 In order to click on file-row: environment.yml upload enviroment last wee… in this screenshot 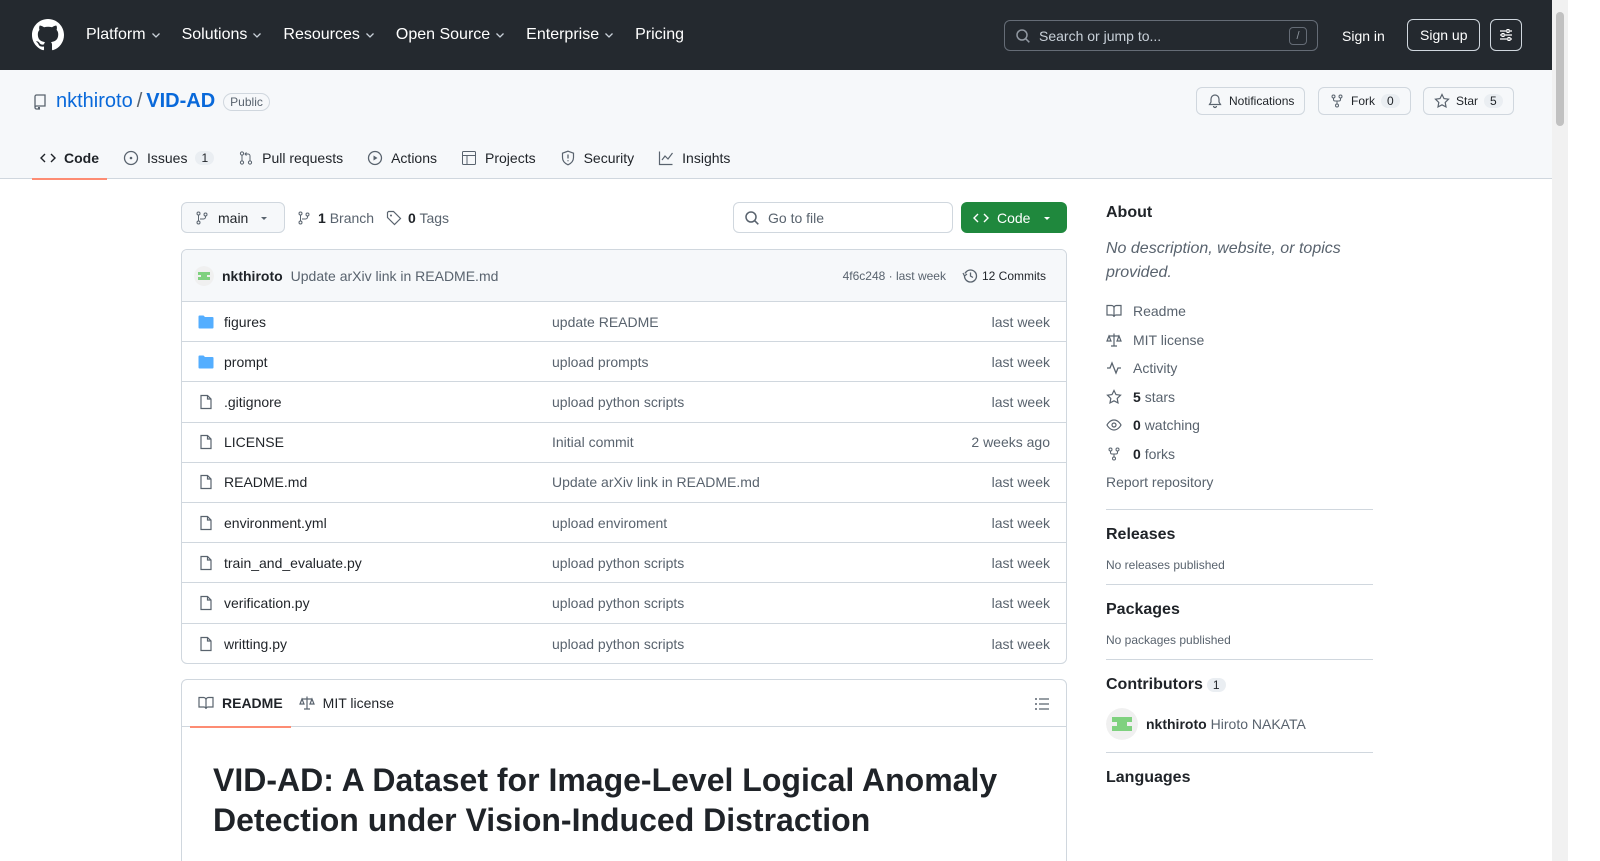, I will do `click(624, 523)`.